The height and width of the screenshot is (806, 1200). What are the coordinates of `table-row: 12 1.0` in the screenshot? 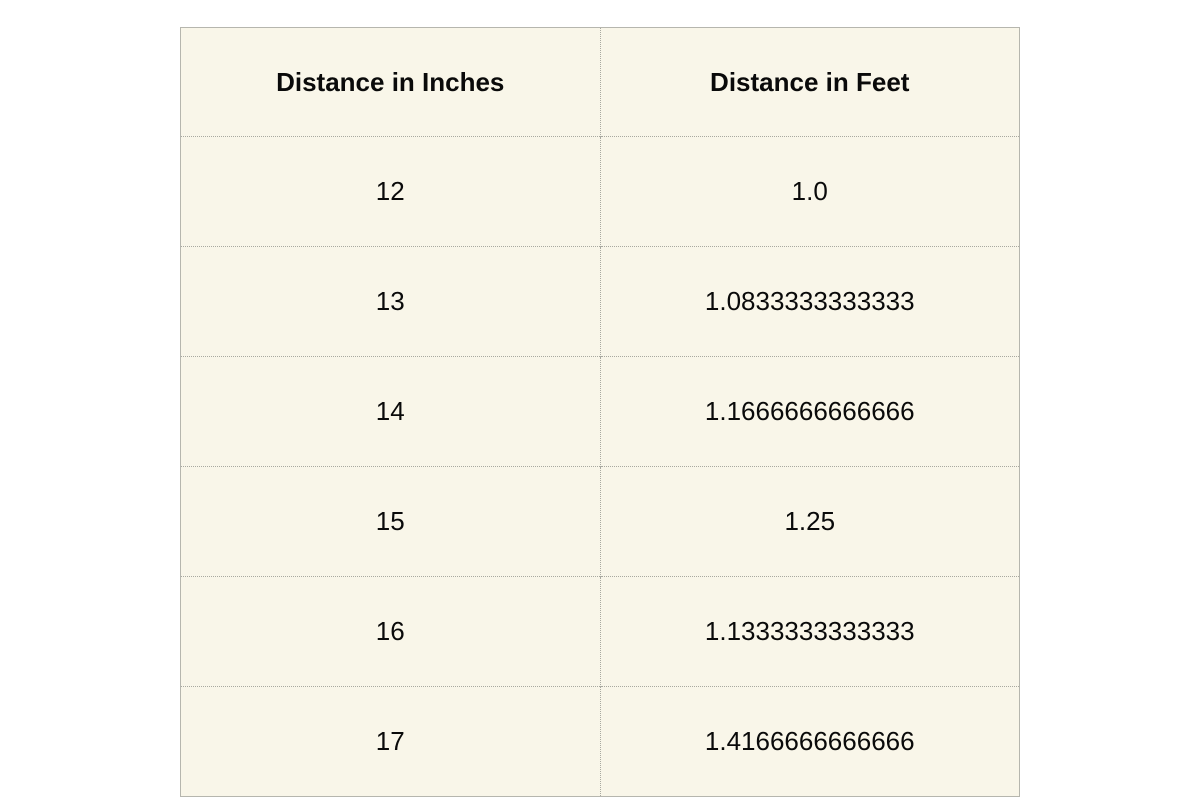 It's located at (600, 191).